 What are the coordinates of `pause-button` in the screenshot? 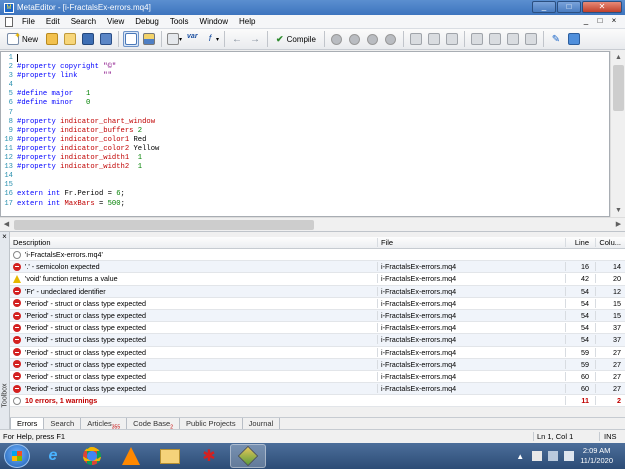 It's located at (373, 39).